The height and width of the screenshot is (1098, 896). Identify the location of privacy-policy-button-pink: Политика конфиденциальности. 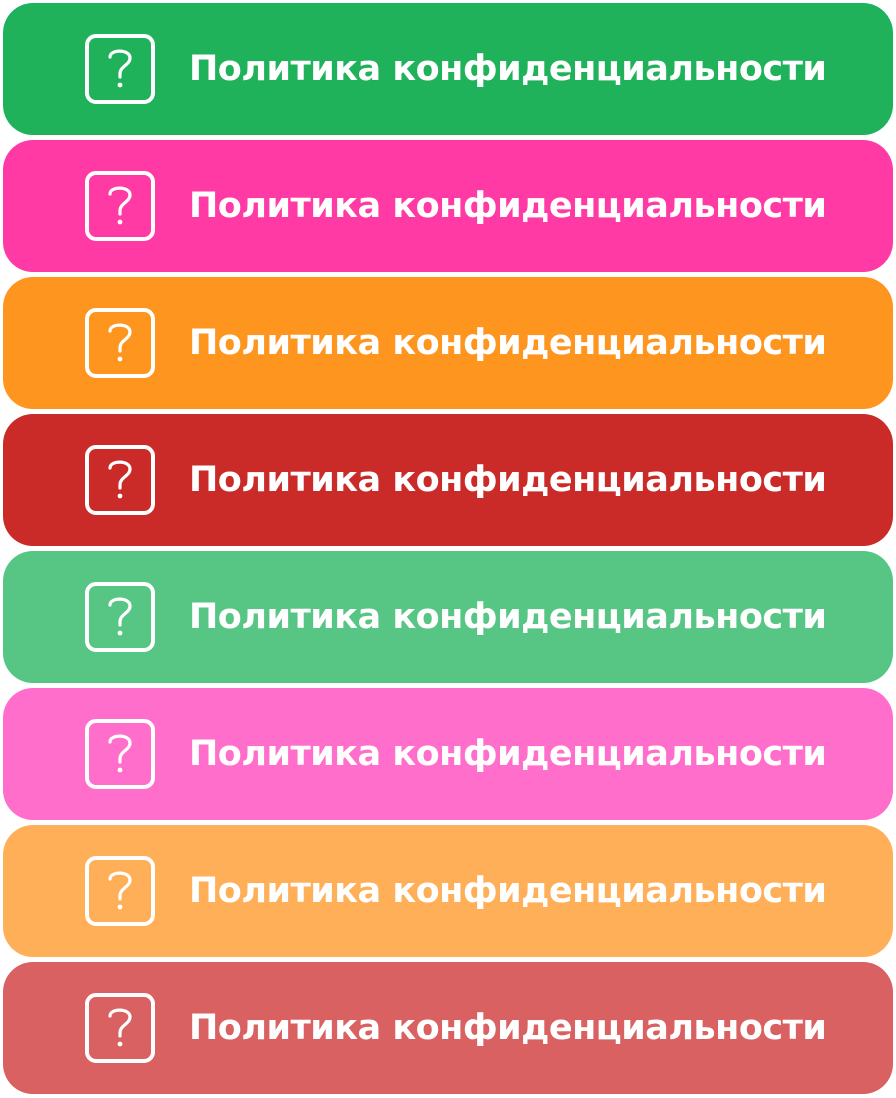
(448, 206).